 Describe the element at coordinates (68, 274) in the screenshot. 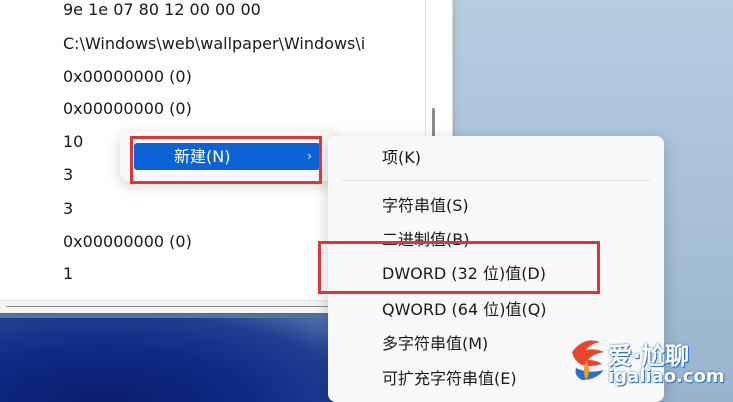

I see `registry-value-row: 1` at that location.